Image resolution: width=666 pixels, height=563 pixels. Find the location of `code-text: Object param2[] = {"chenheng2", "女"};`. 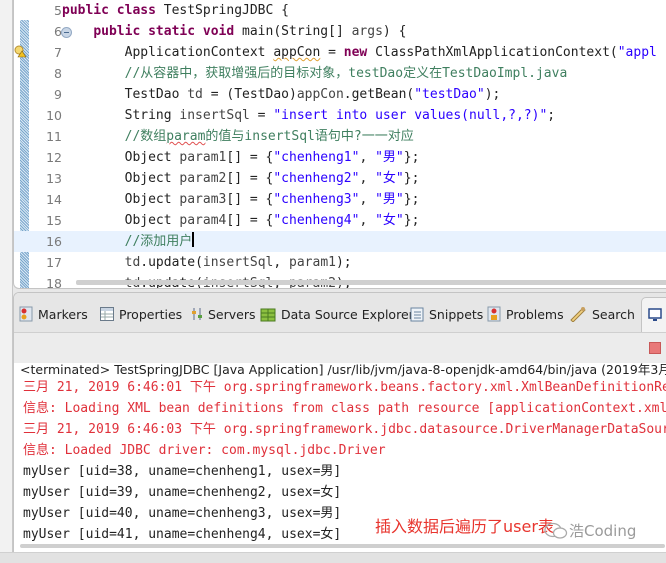

code-text: Object param2[] = {"chenheng2", "女"}; is located at coordinates (241, 178).